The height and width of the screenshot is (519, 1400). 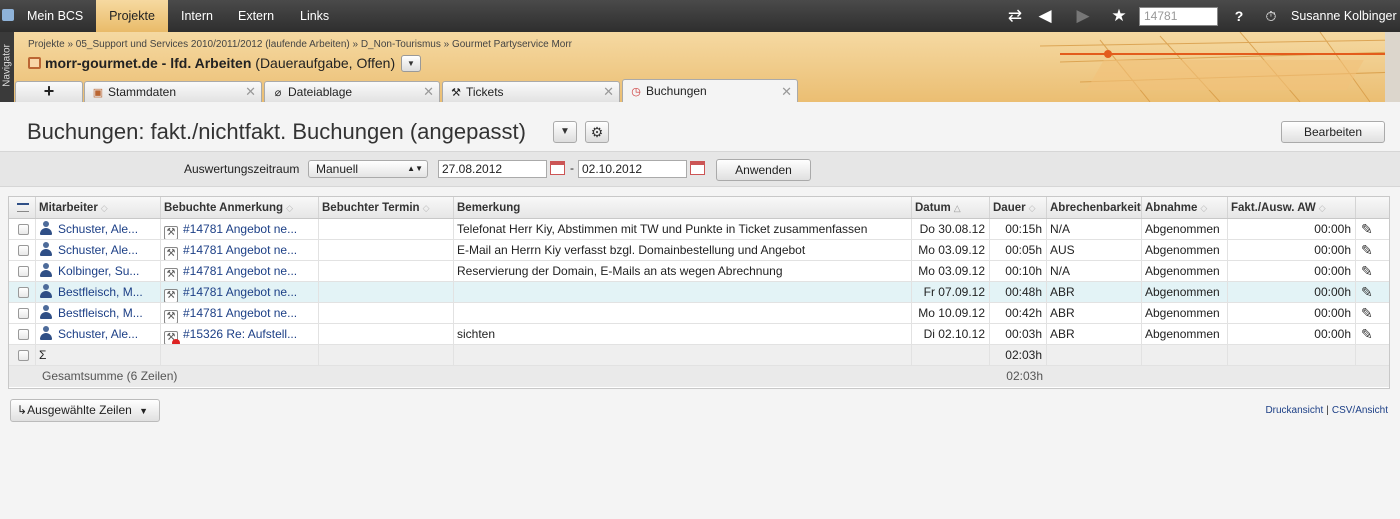 I want to click on col-datum: Datum △, so click(x=951, y=207).